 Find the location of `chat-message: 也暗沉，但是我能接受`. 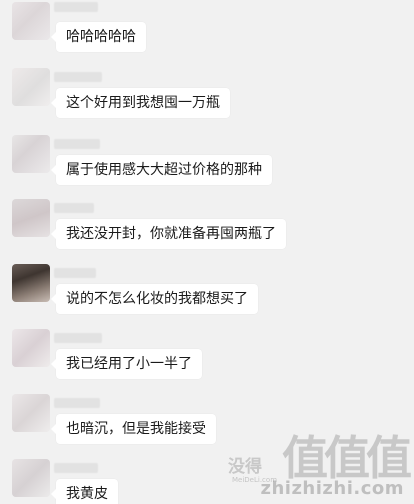

chat-message: 也暗沉，但是我能接受 is located at coordinates (207, 424).